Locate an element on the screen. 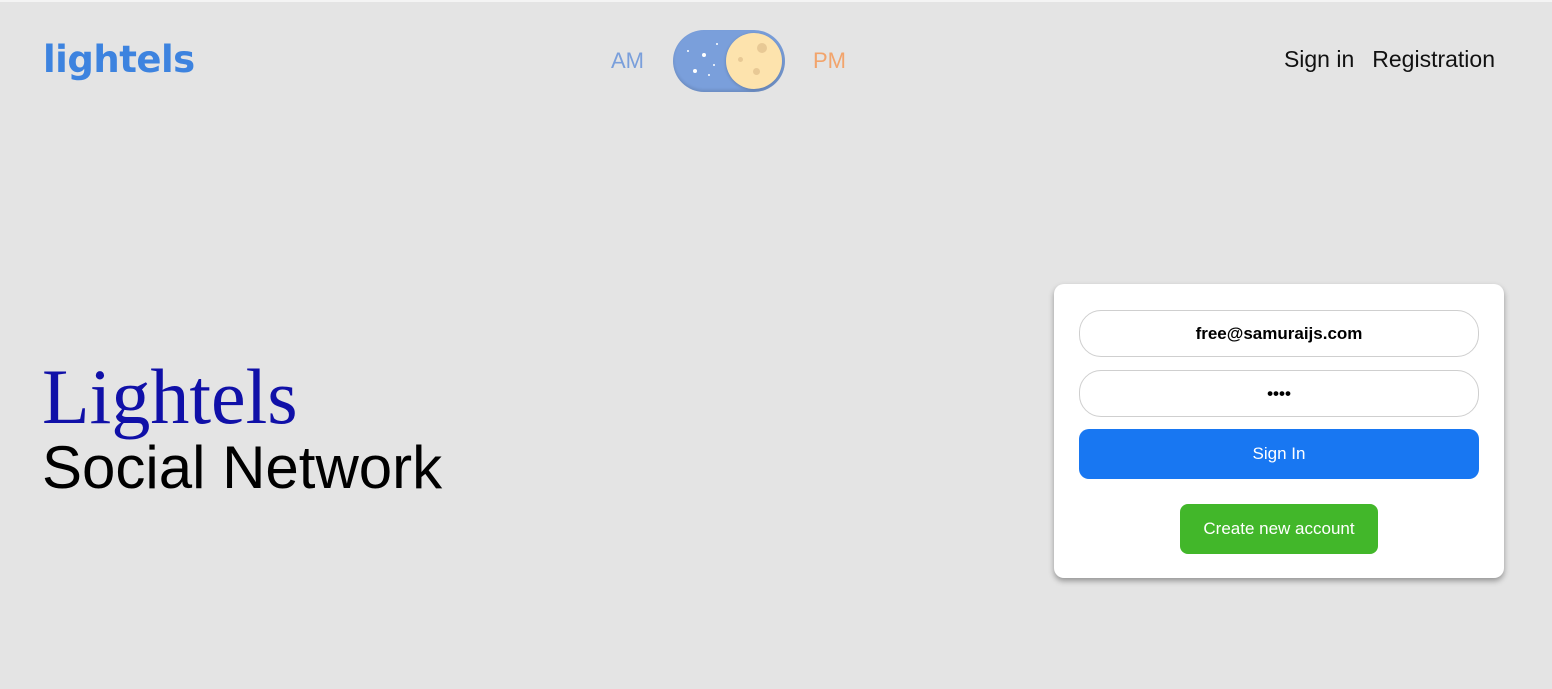 The image size is (1552, 689). am-label: AM is located at coordinates (627, 60).